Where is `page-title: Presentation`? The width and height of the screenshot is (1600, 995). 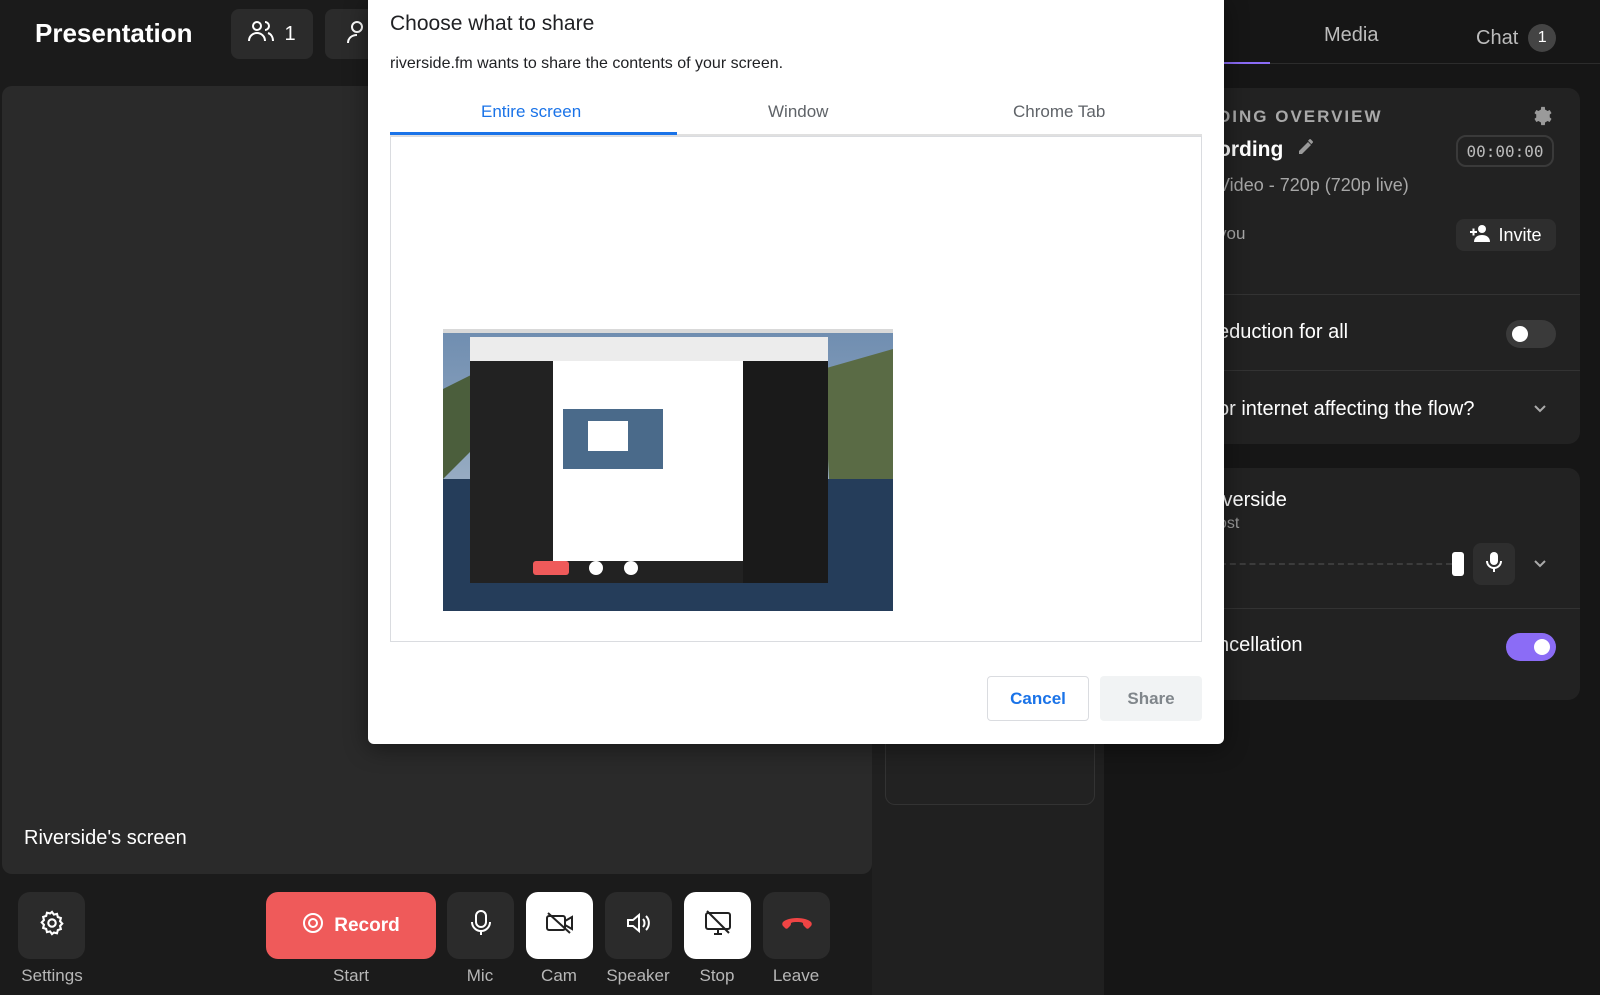
page-title: Presentation is located at coordinates (114, 33).